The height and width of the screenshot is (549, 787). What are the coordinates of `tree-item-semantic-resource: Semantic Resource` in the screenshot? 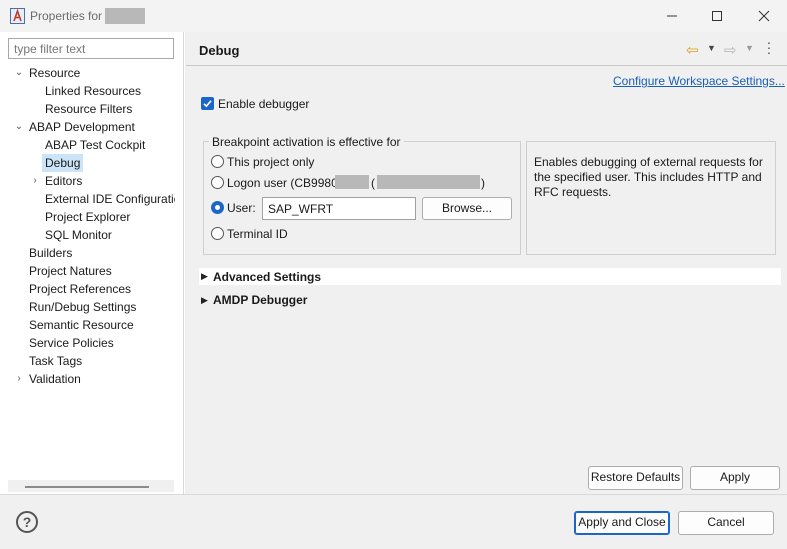 It's located at (81, 325).